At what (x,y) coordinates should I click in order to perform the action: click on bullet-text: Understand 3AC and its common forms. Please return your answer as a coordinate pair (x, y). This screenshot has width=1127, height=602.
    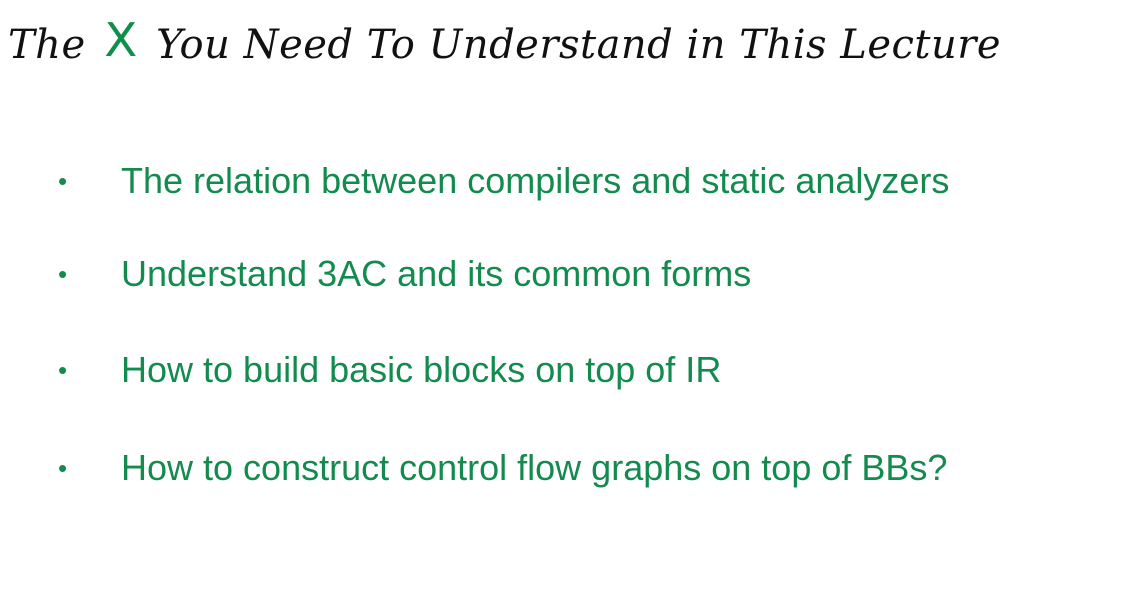
    Looking at the image, I should click on (436, 273).